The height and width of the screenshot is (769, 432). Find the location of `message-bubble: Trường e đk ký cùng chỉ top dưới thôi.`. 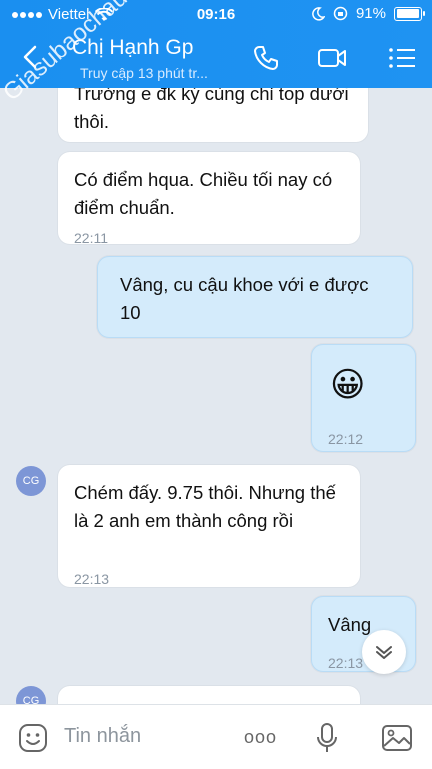

message-bubble: Trường e đk ký cùng chỉ top dưới thôi. is located at coordinates (213, 115).